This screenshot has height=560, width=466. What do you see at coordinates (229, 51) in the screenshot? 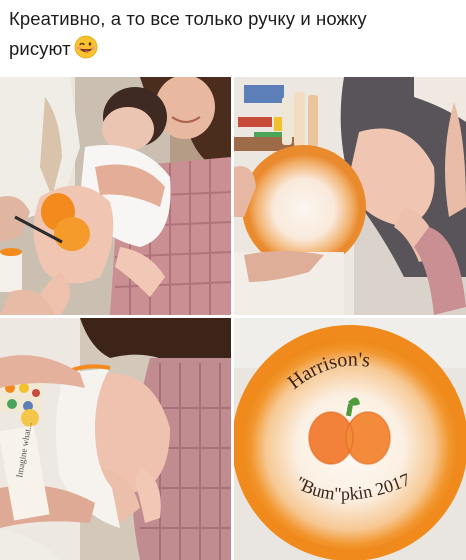
I see `caption-line-2: рисуют` at bounding box center [229, 51].